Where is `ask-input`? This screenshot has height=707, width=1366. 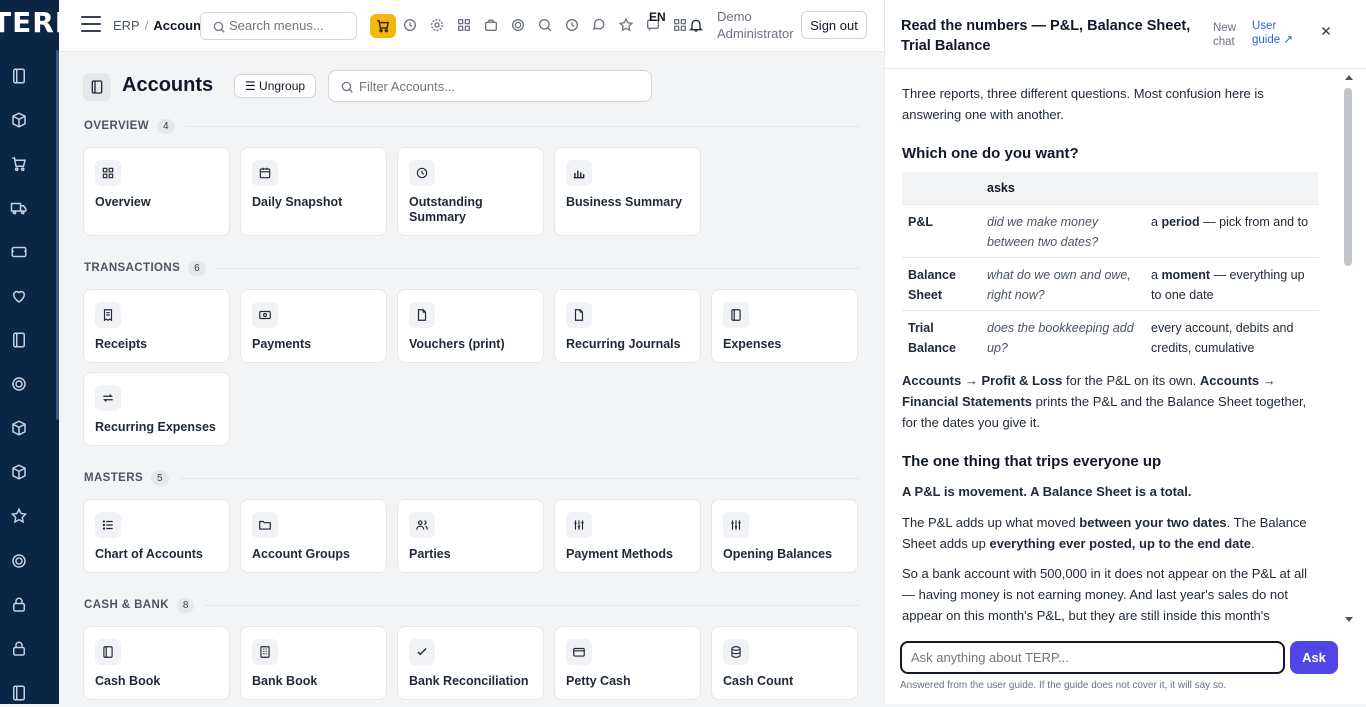
ask-input is located at coordinates (1092, 657).